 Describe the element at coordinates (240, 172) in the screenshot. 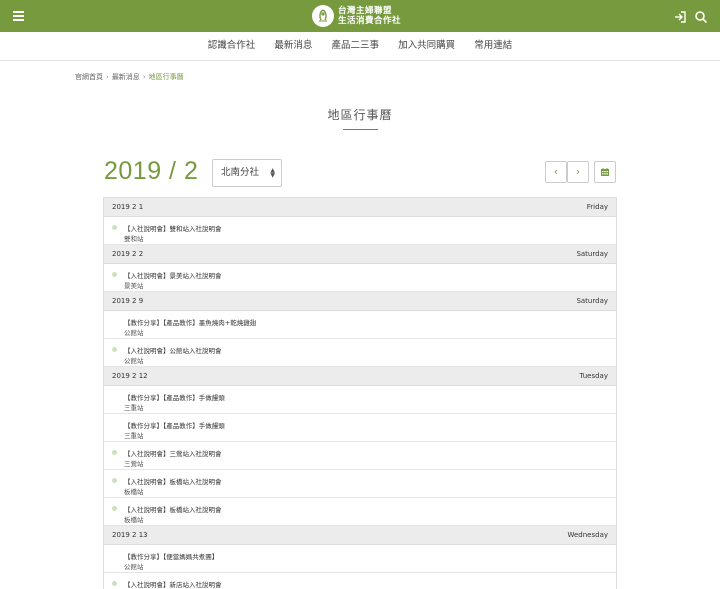

I see `branch-select-value: 北南分社` at that location.